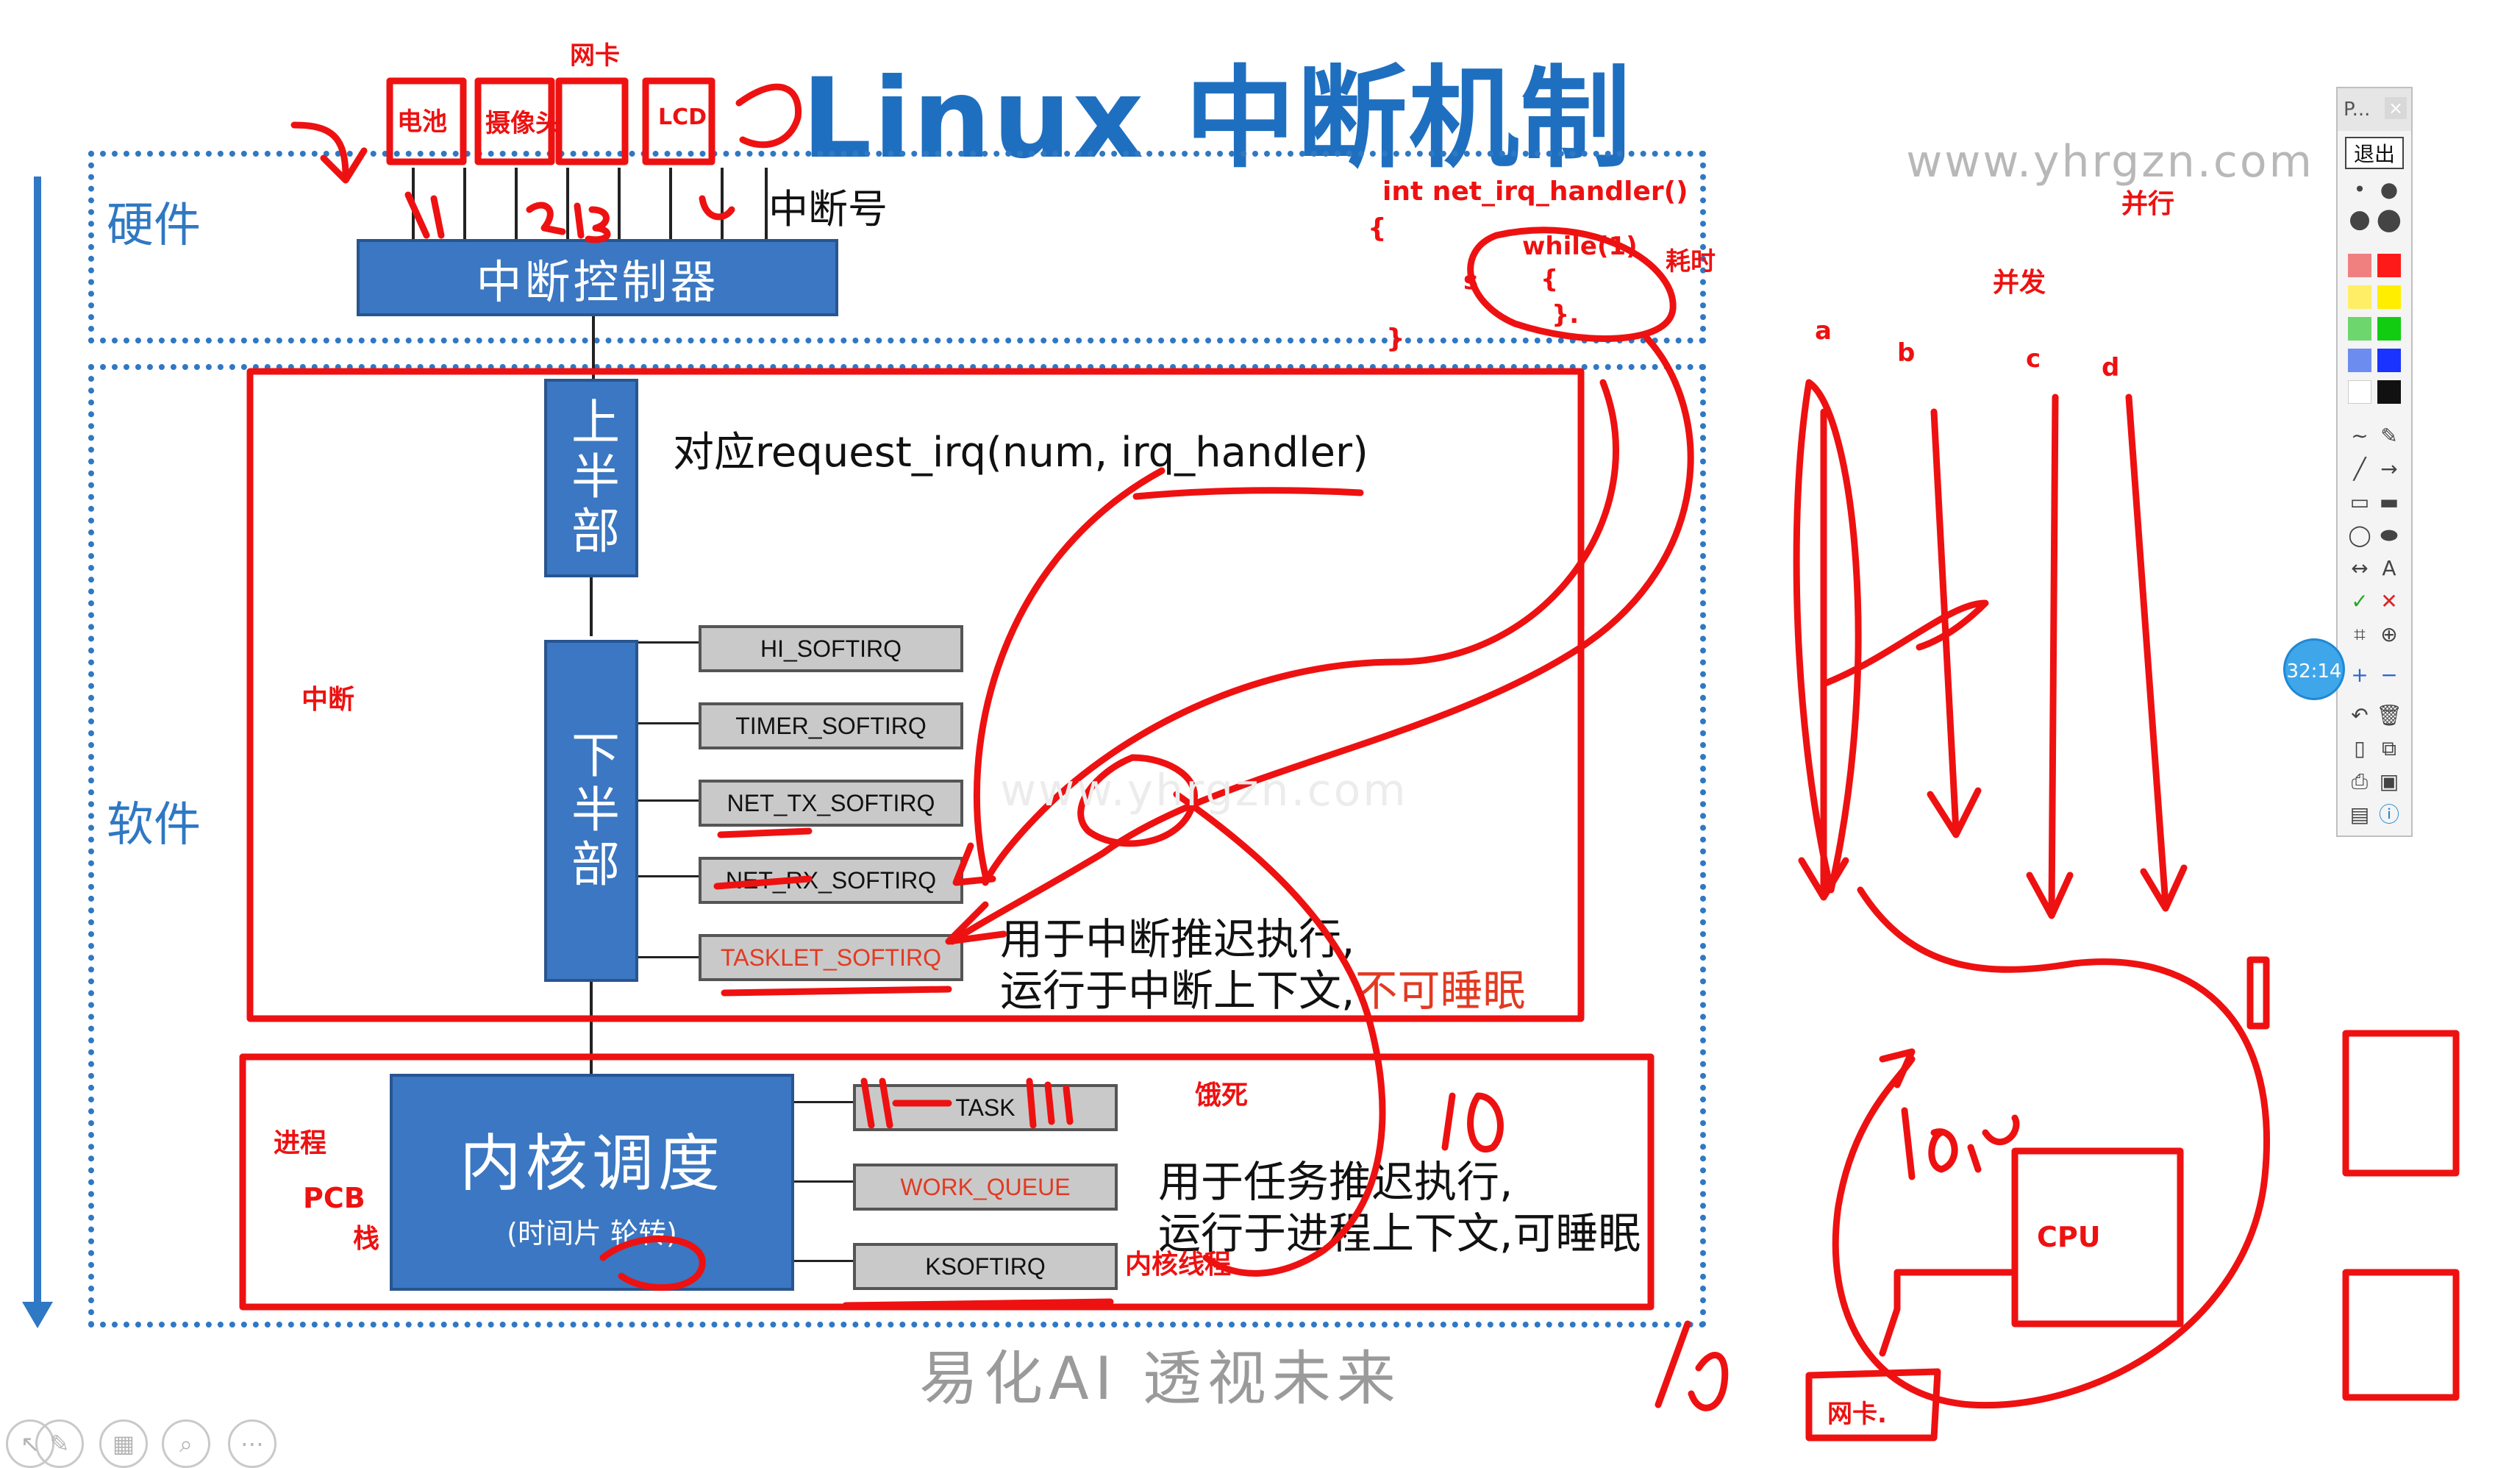 Image resolution: width=2520 pixels, height=1468 pixels. Describe the element at coordinates (2389, 469) in the screenshot. I see `arrow-icon: →` at that location.